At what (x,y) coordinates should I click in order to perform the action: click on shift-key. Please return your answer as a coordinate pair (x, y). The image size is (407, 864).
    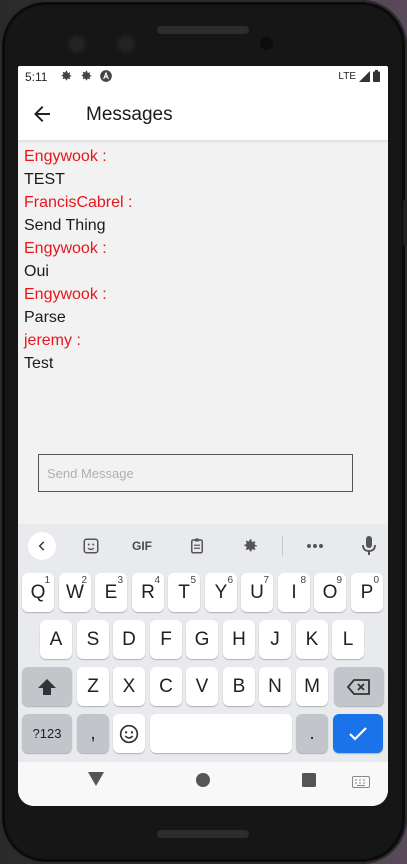
    Looking at the image, I should click on (47, 686).